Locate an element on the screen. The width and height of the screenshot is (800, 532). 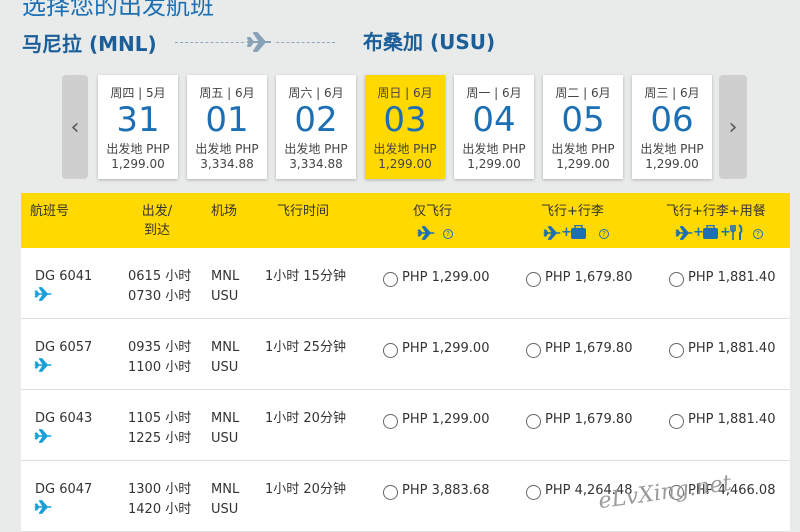
depart-time: 0935 小时 is located at coordinates (160, 347).